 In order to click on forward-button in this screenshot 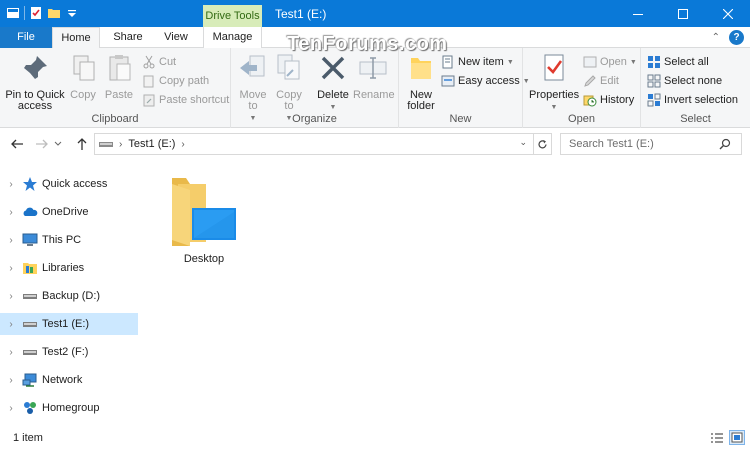, I will do `click(42, 144)`.